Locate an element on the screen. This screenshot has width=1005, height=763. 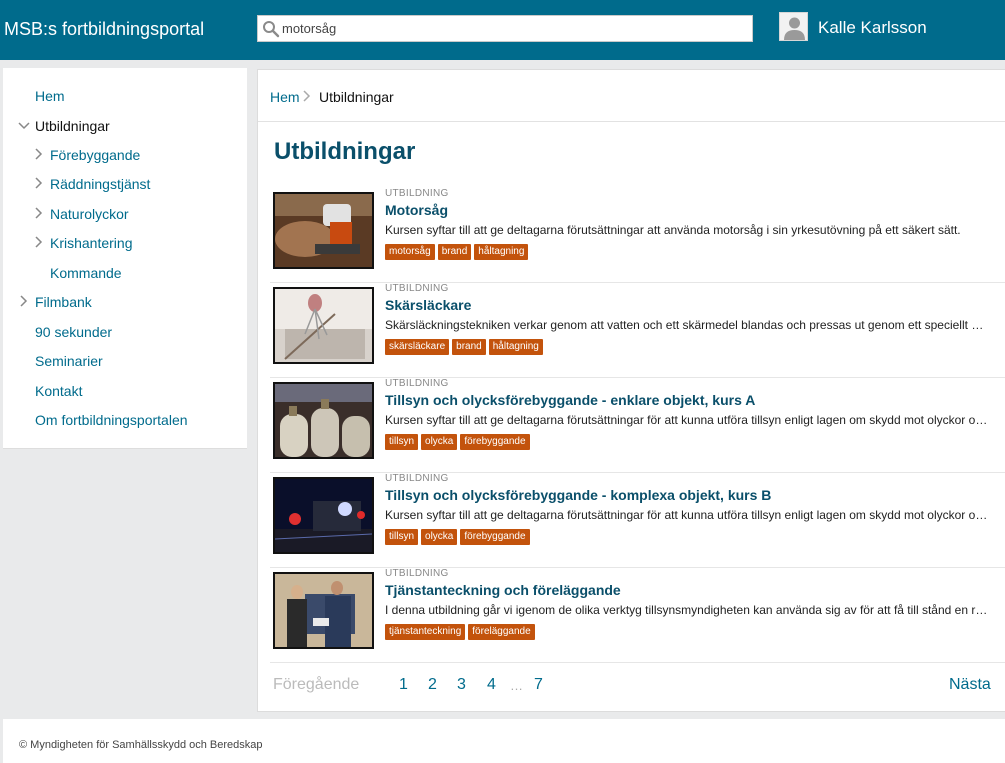
sidebar-item-label: Naturolyckor is located at coordinates (89, 214).